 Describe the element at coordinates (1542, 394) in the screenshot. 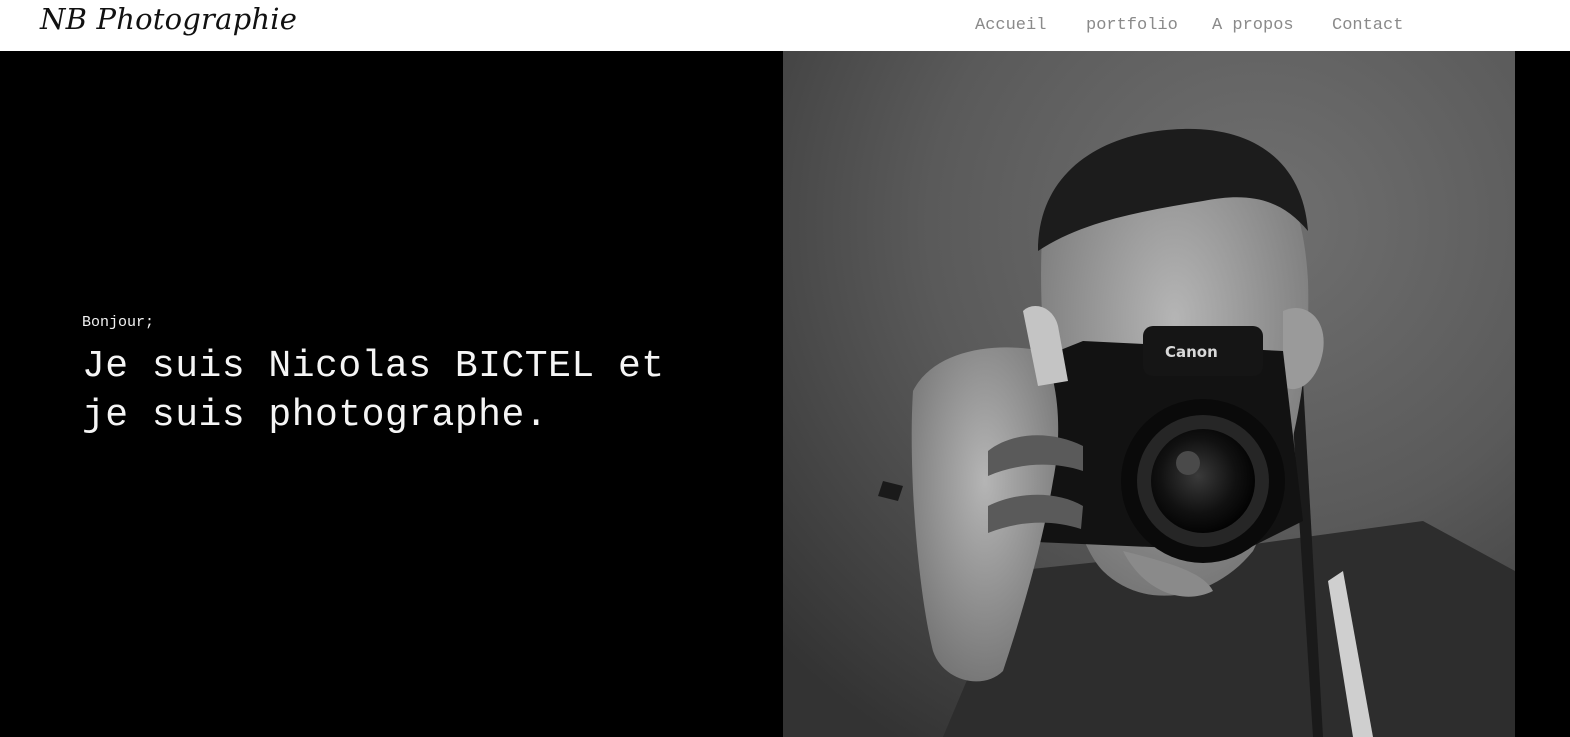

I see `right-margin` at that location.